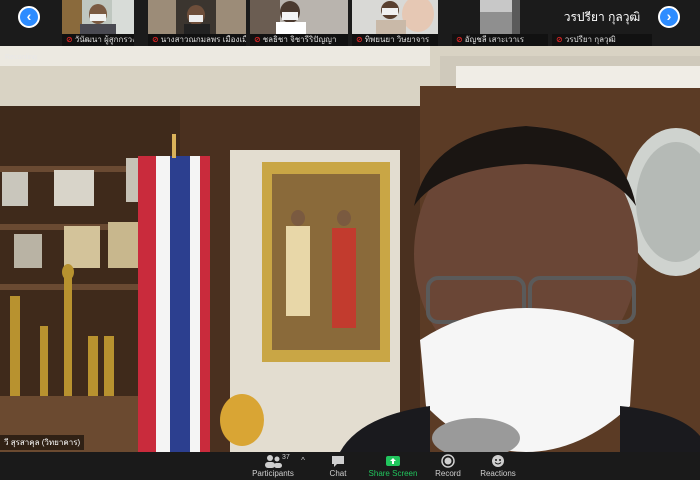  I want to click on chevron-right-icon: ›, so click(669, 16).